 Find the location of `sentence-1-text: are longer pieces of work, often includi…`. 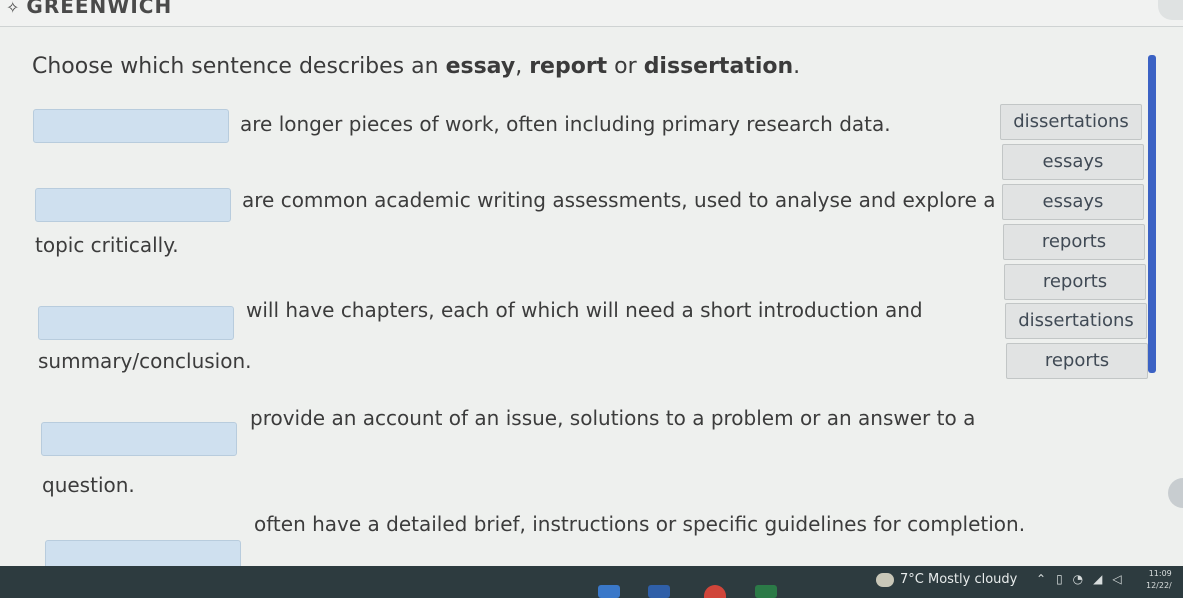

sentence-1-text: are longer pieces of work, often includi… is located at coordinates (565, 124).